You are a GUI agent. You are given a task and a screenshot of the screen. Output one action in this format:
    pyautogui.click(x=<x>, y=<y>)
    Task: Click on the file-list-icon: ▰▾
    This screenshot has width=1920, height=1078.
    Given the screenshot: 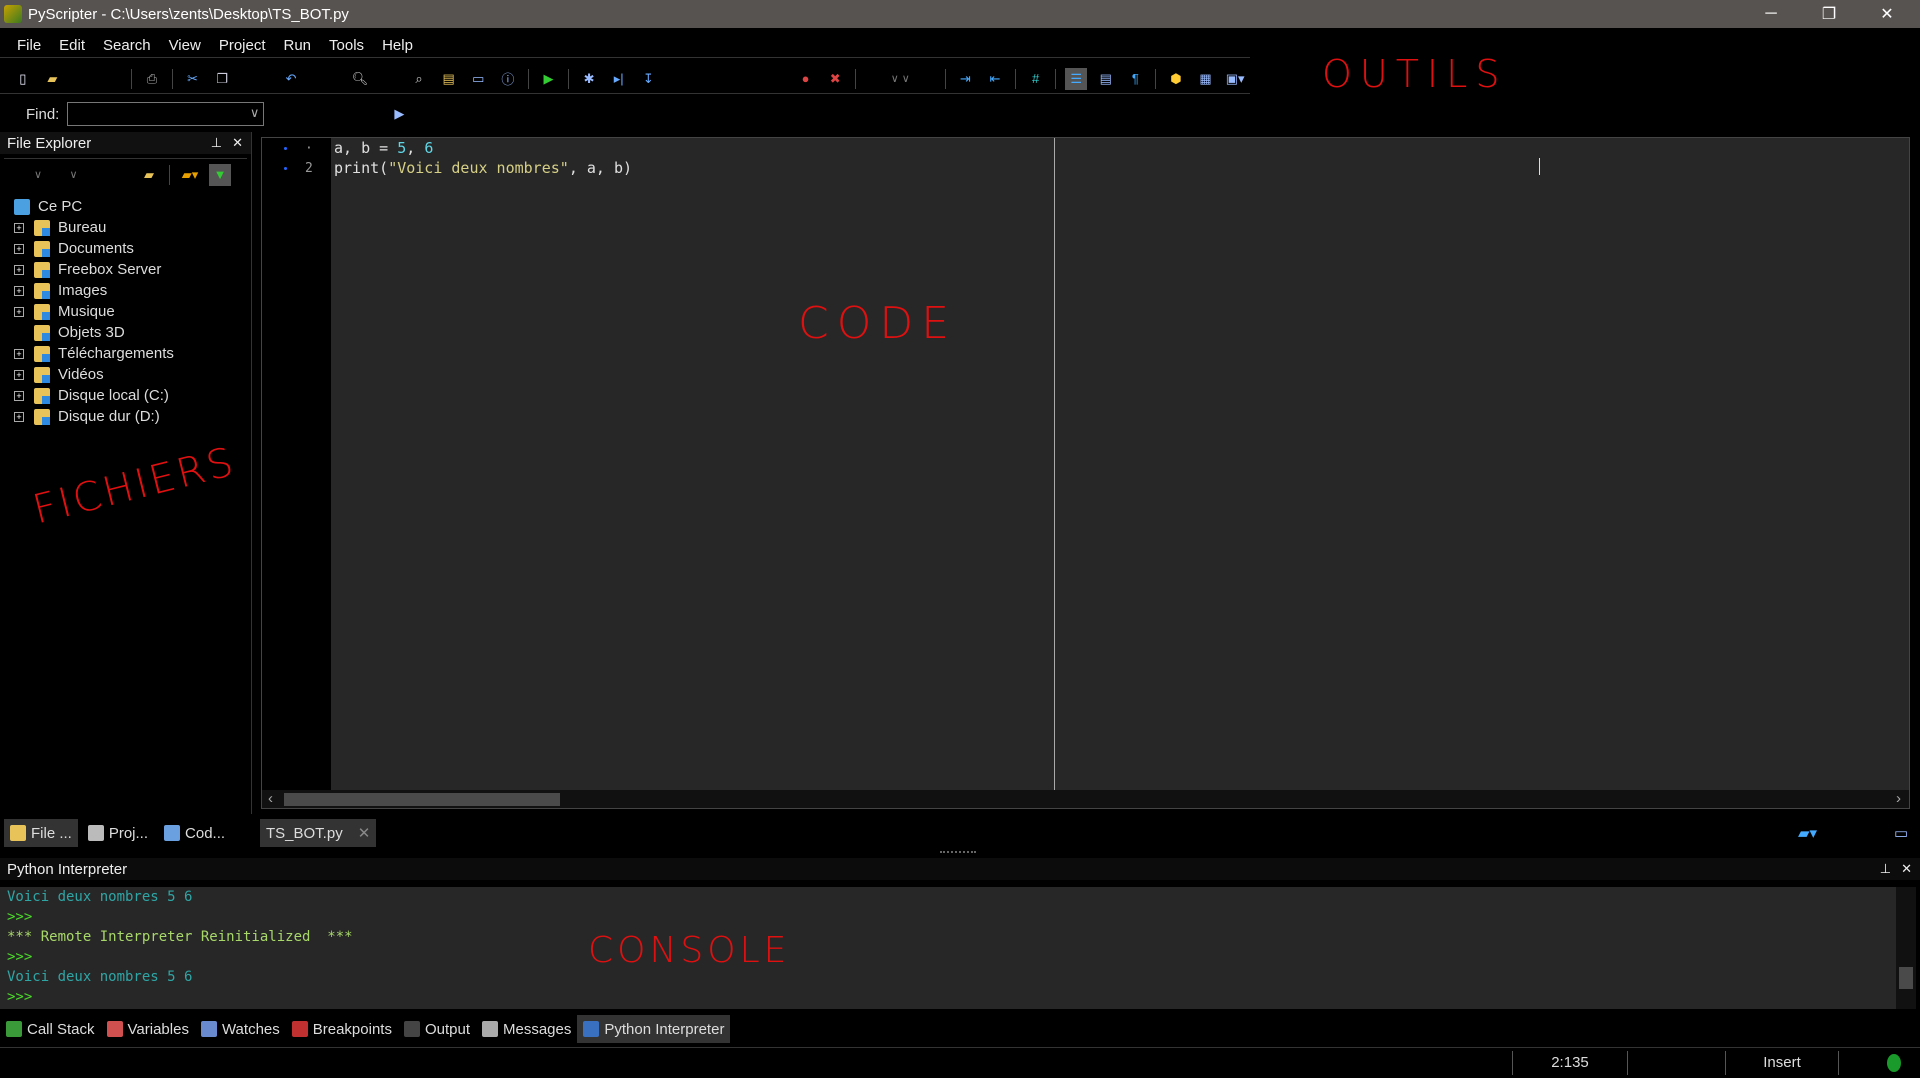 What is the action you would take?
    pyautogui.click(x=1807, y=833)
    